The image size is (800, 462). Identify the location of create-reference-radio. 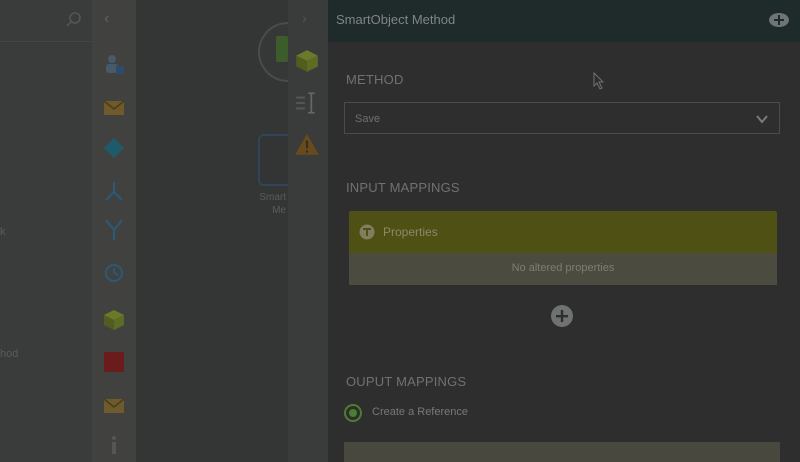
(353, 413).